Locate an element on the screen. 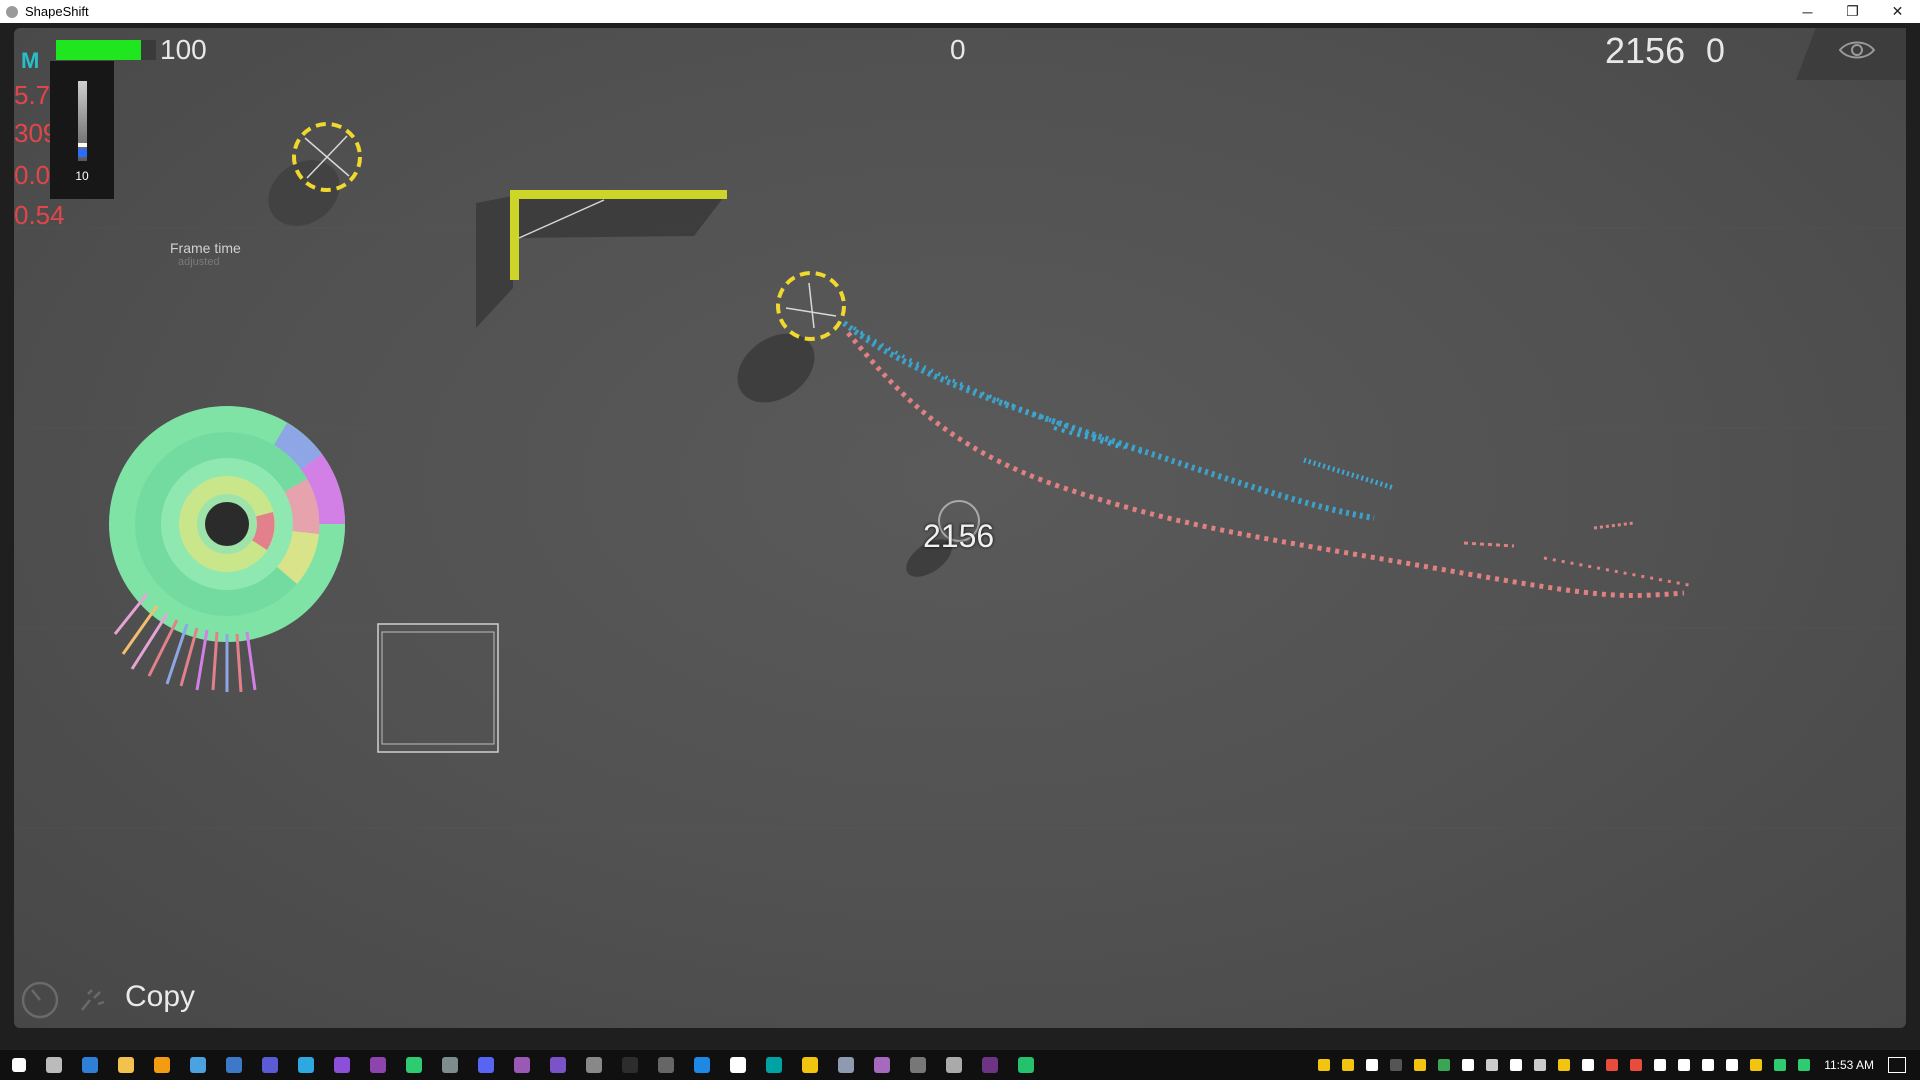  bottom-icons-group is located at coordinates (63, 1000).